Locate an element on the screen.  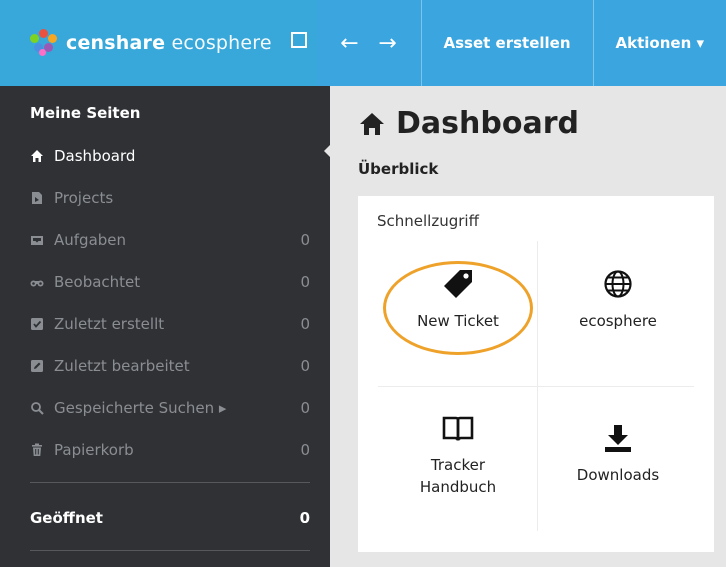
project-icon is located at coordinates (37, 198).